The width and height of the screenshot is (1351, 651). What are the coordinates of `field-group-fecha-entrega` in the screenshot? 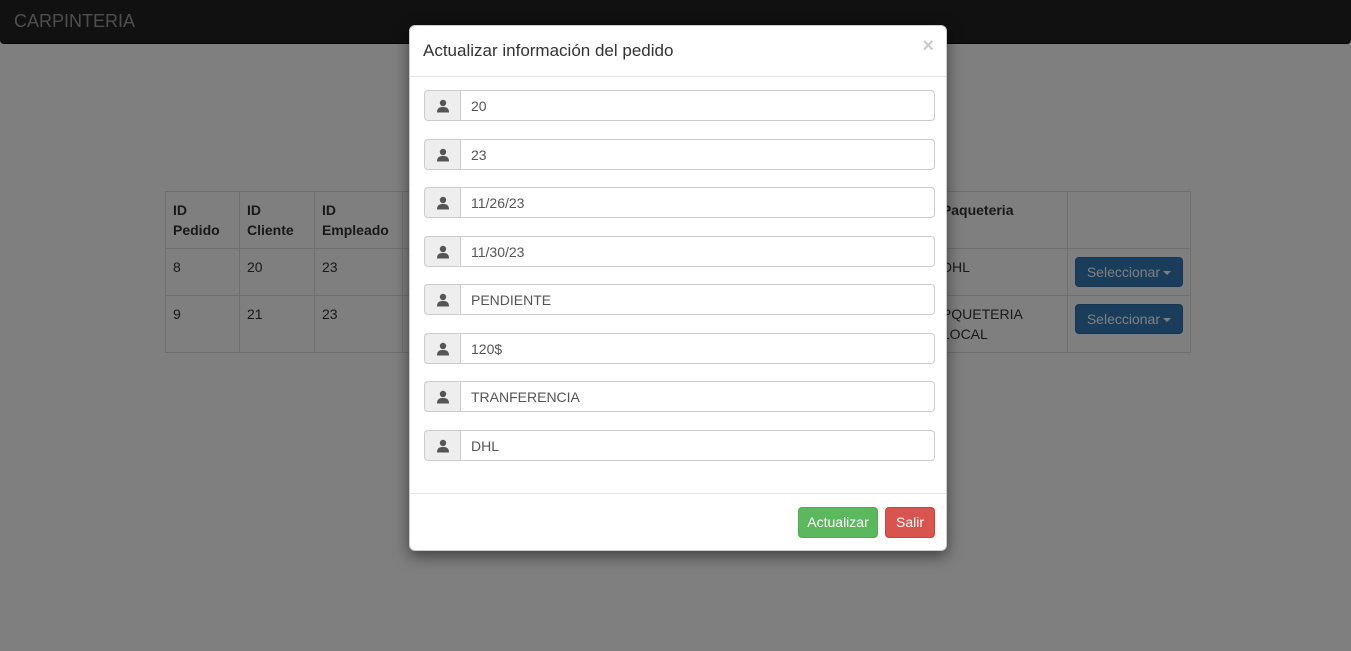 It's located at (679, 251).